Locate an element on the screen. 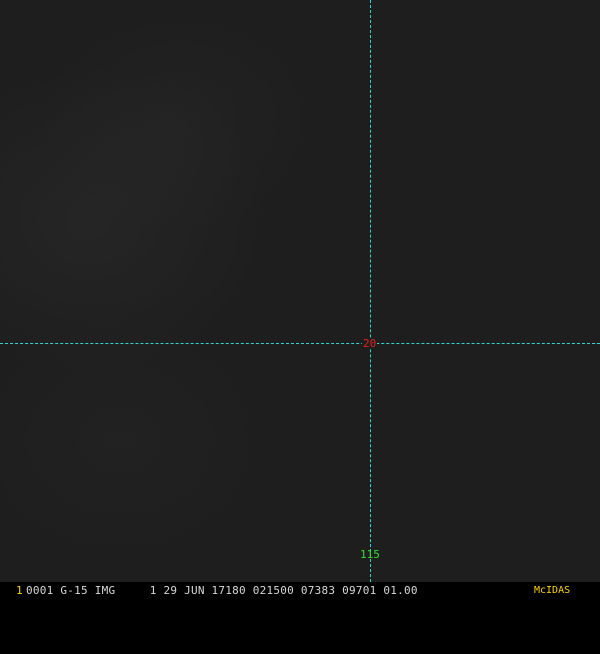 This screenshot has height=654, width=600. latitude-label: 20 is located at coordinates (370, 343).